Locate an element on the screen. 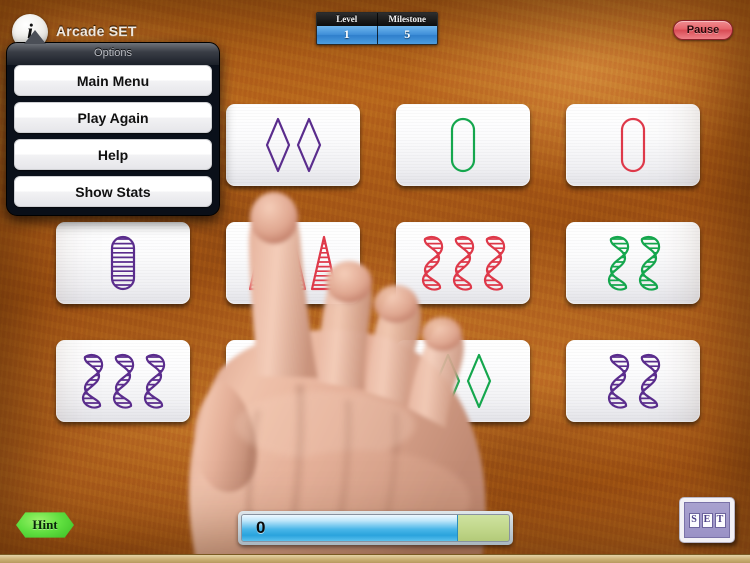 The height and width of the screenshot is (563, 750). score-progress-bar: 0 is located at coordinates (375, 528).